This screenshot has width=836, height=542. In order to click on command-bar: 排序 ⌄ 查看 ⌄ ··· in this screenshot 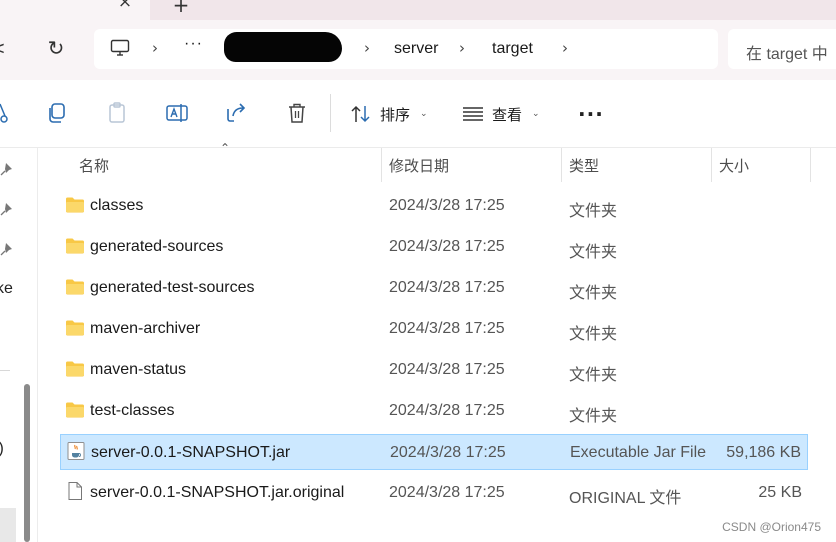, I will do `click(418, 114)`.